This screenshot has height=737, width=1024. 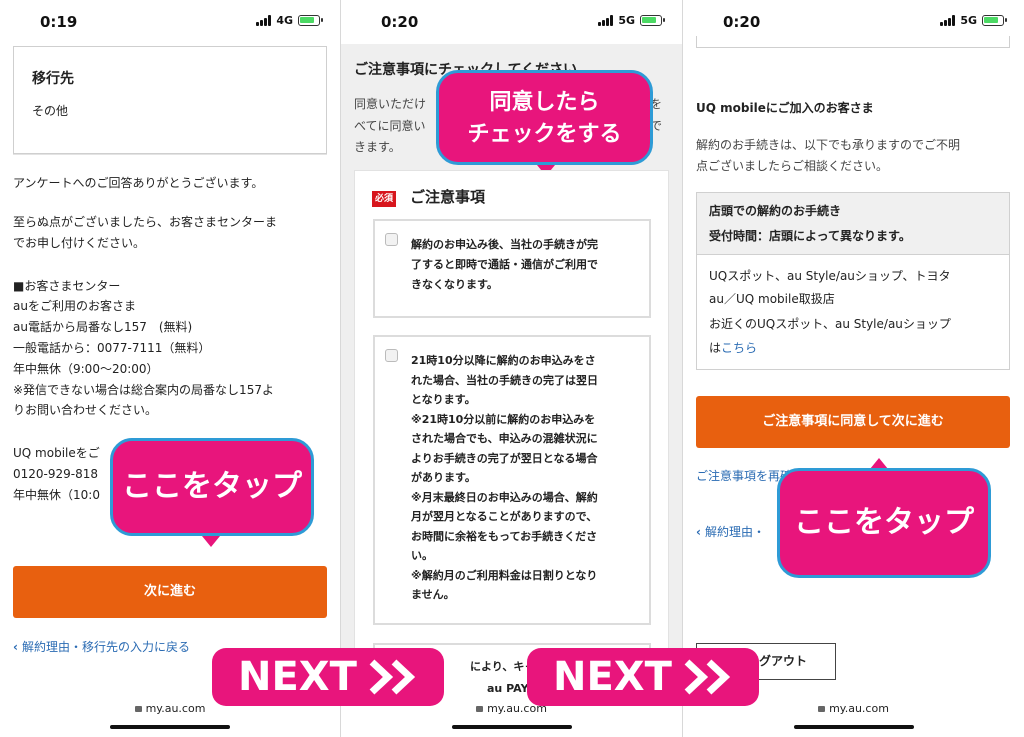 What do you see at coordinates (86, 369) in the screenshot?
I see `text-line: 年中無休（9:00〜20:00）` at bounding box center [86, 369].